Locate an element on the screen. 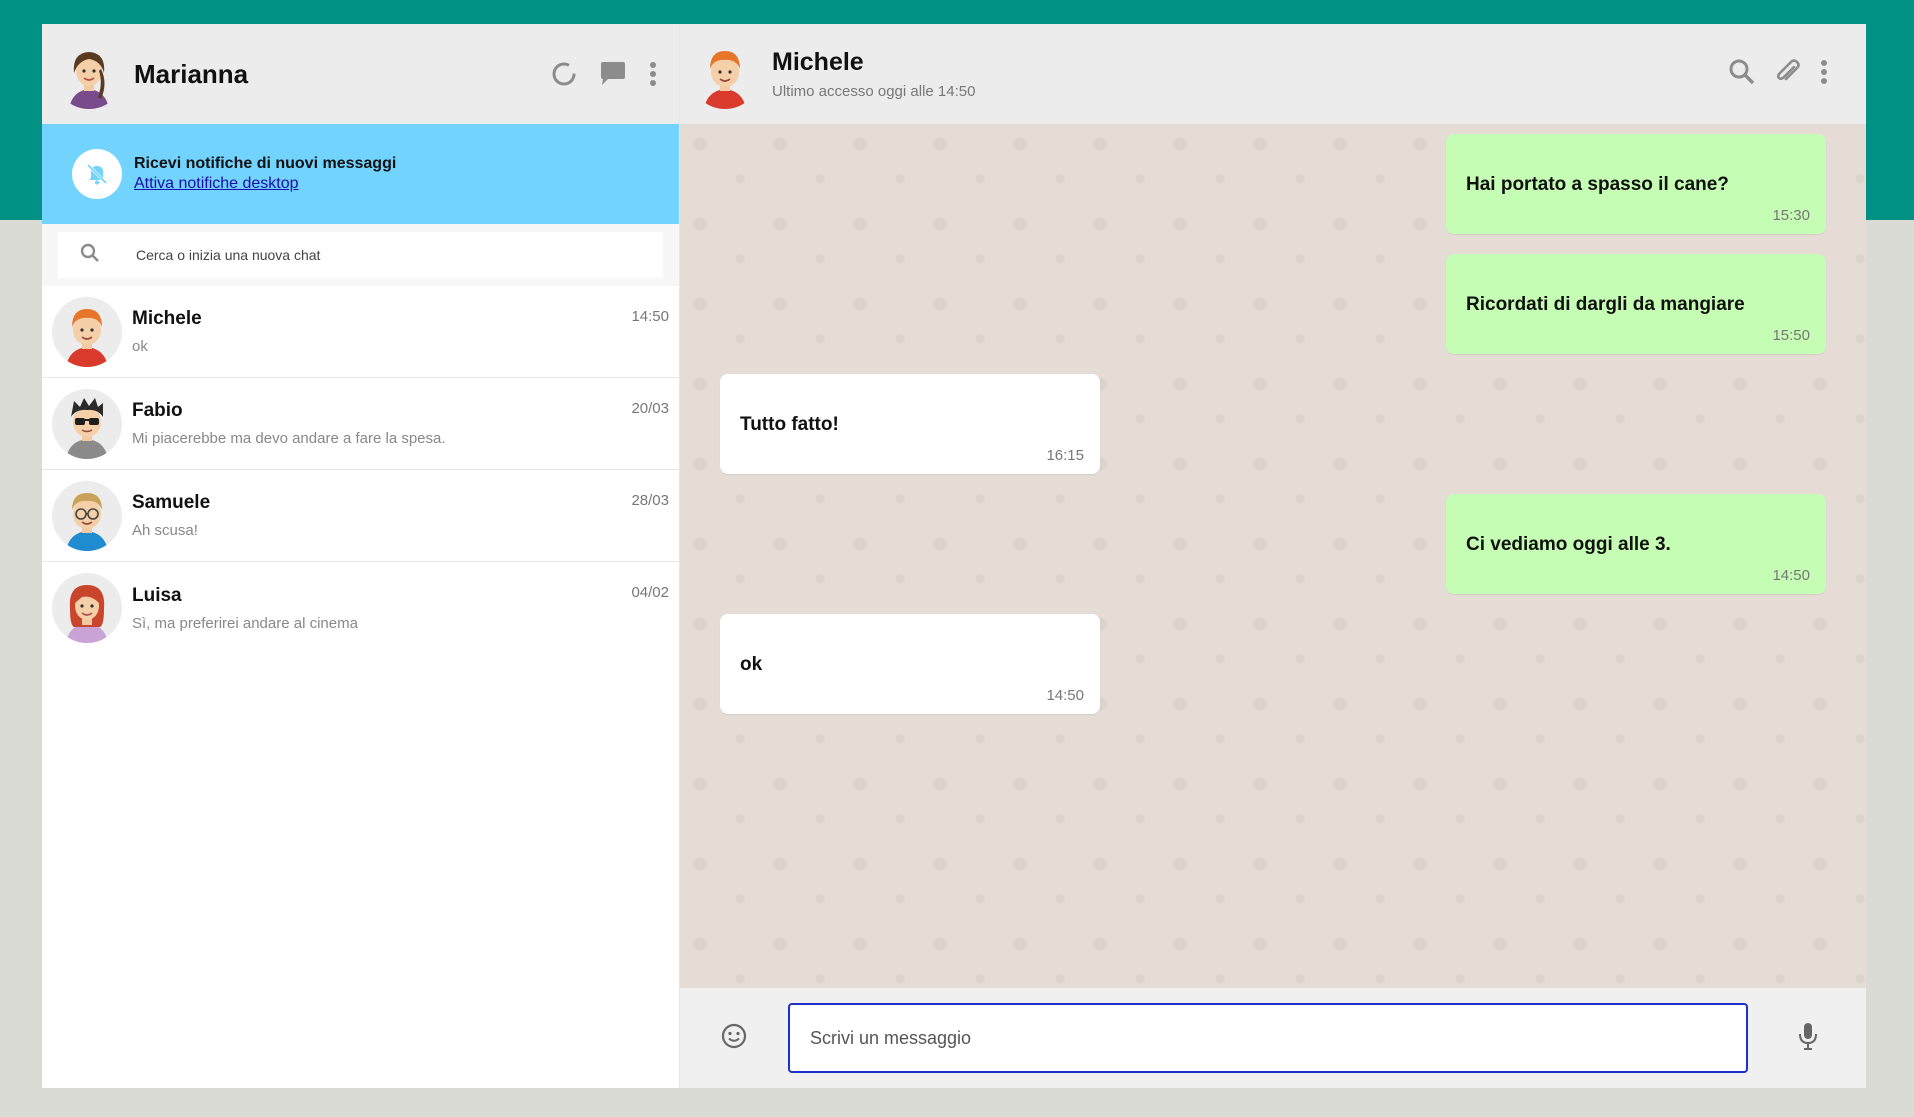 Image resolution: width=1914 pixels, height=1117 pixels. message-bubble-incoming: Tutto fatto! 16:15 is located at coordinates (910, 424).